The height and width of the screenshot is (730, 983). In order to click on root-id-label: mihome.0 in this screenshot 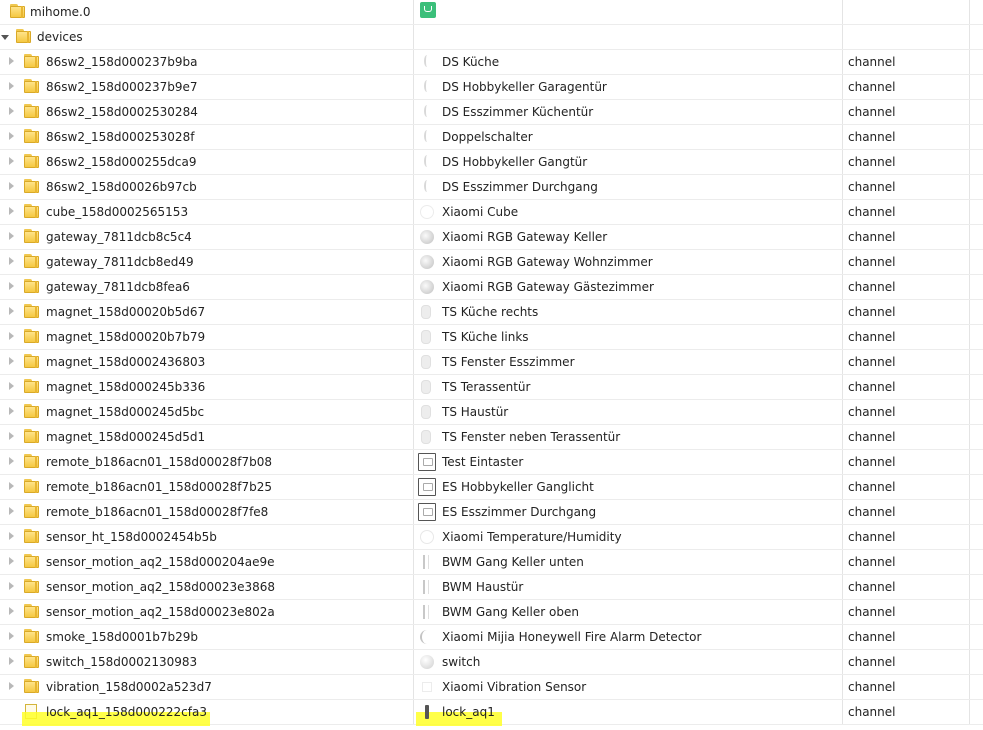, I will do `click(60, 12)`.